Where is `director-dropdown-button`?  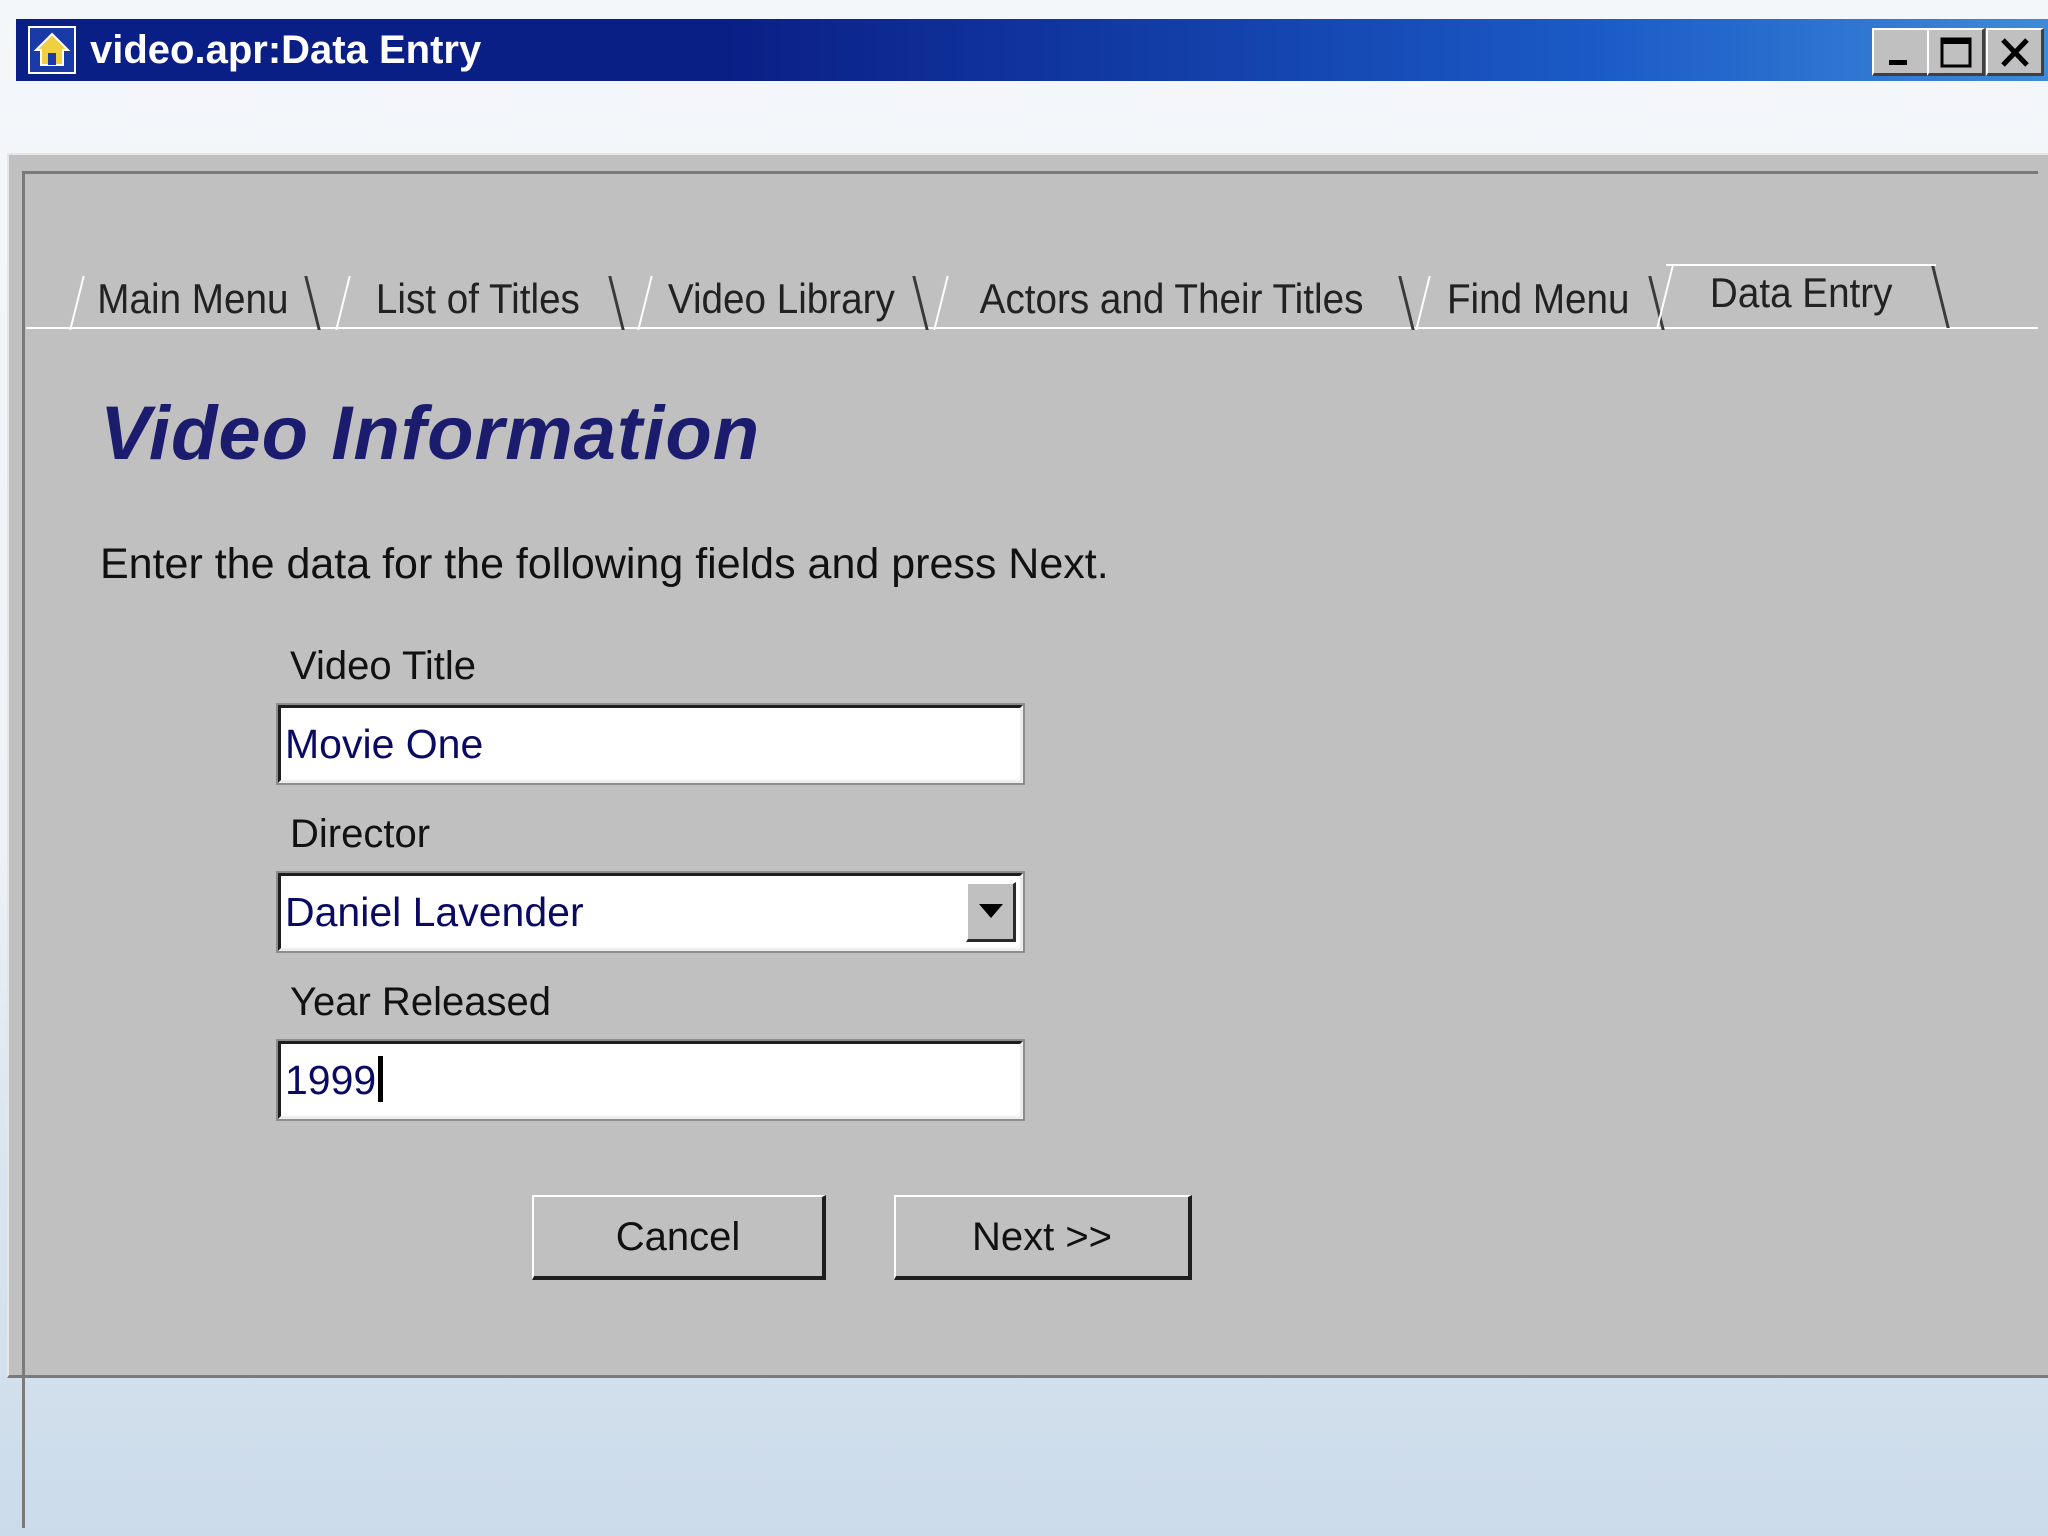
director-dropdown-button is located at coordinates (991, 912).